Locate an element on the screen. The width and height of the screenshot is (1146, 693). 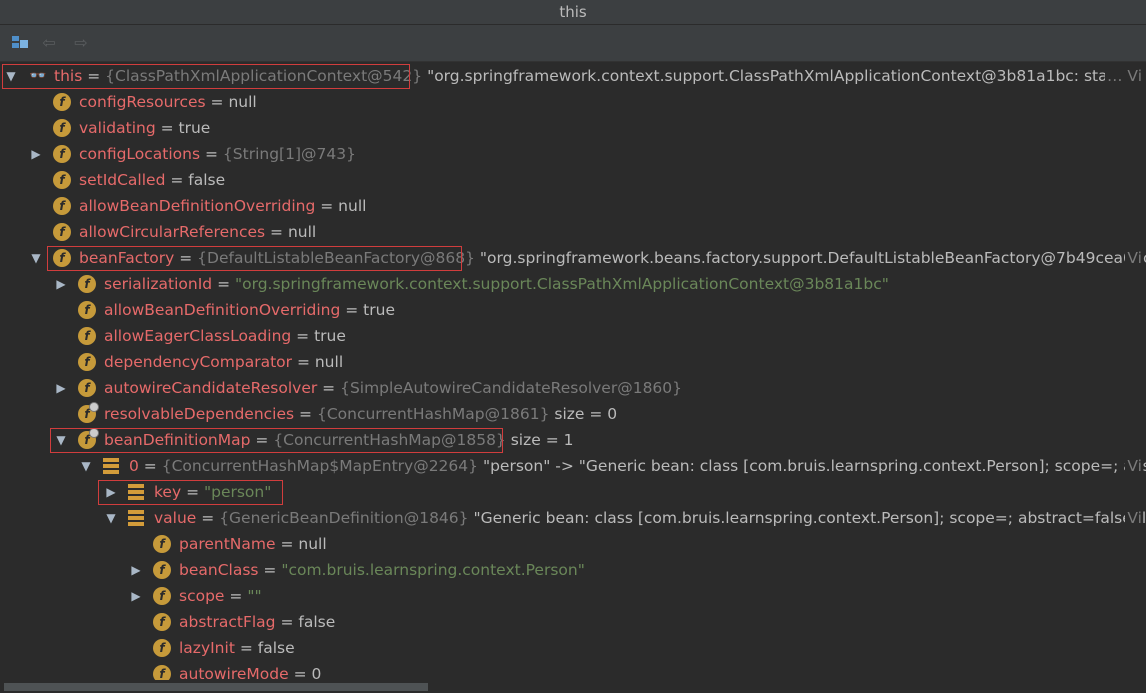
window-title: this is located at coordinates (573, 12).